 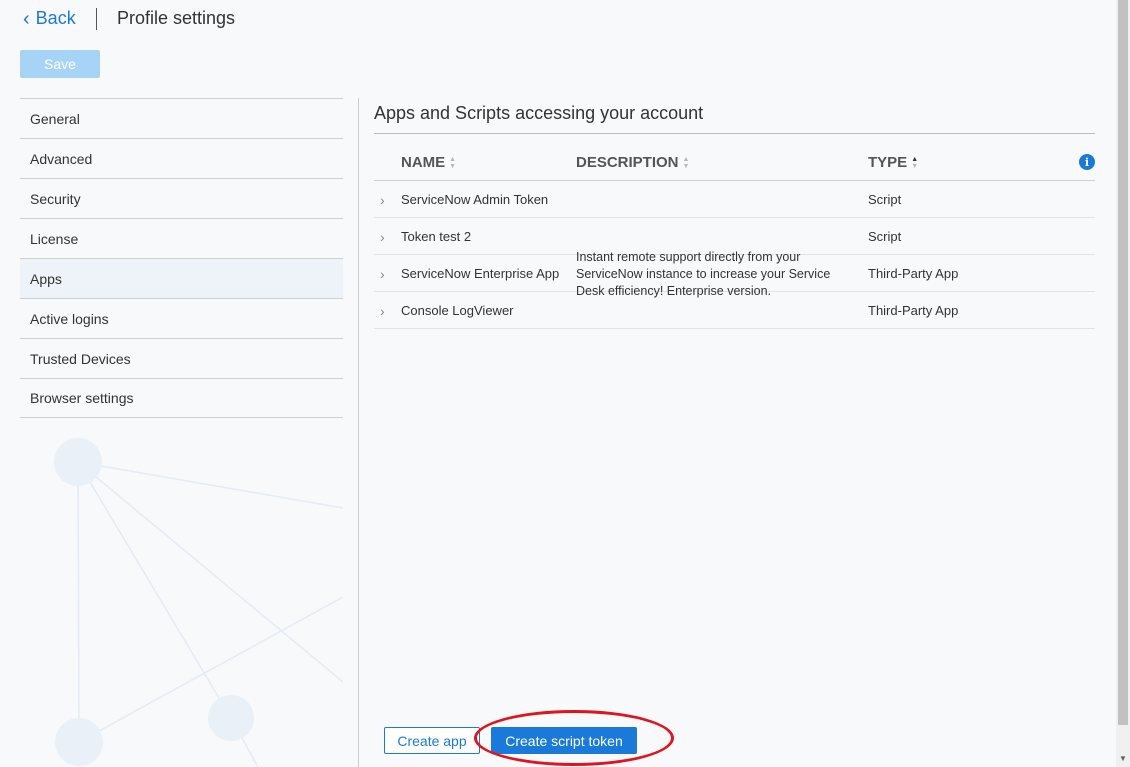 I want to click on scroll-down-arrow-icon: ▼, so click(x=1123, y=758).